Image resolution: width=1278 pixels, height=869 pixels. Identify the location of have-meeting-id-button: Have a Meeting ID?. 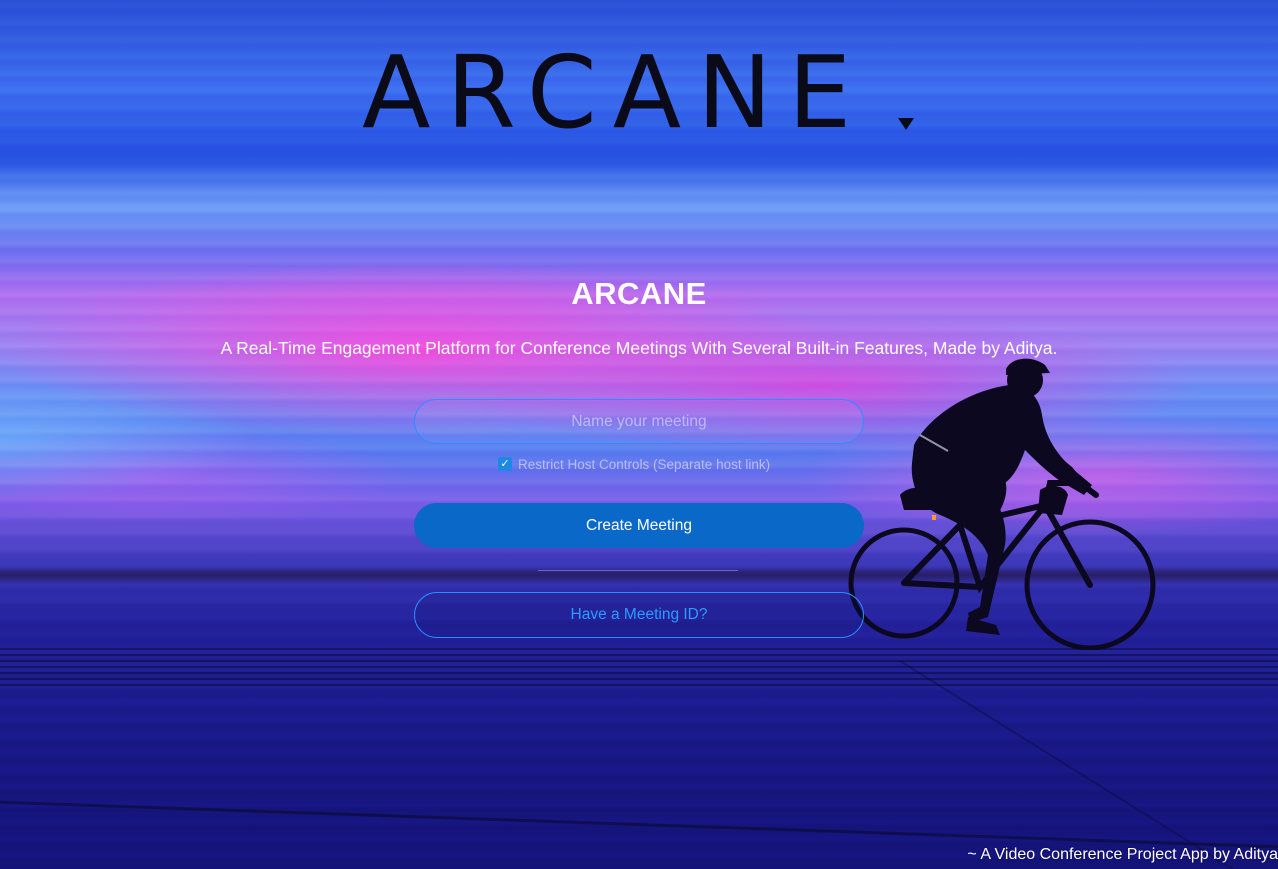
(639, 615).